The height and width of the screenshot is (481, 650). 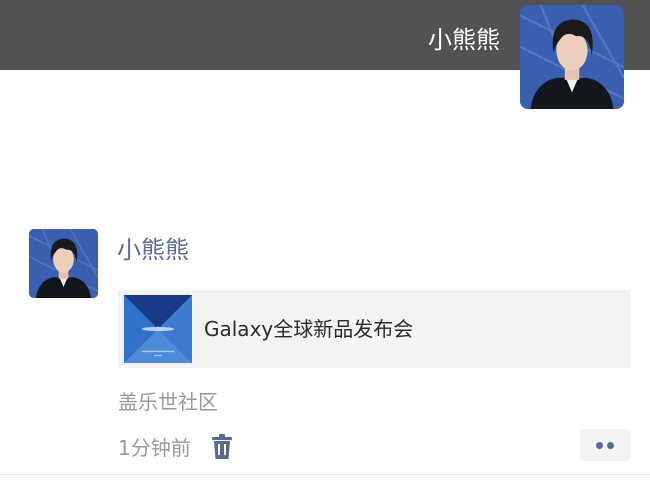 What do you see at coordinates (168, 402) in the screenshot?
I see `post-source: 盖乐世社区` at bounding box center [168, 402].